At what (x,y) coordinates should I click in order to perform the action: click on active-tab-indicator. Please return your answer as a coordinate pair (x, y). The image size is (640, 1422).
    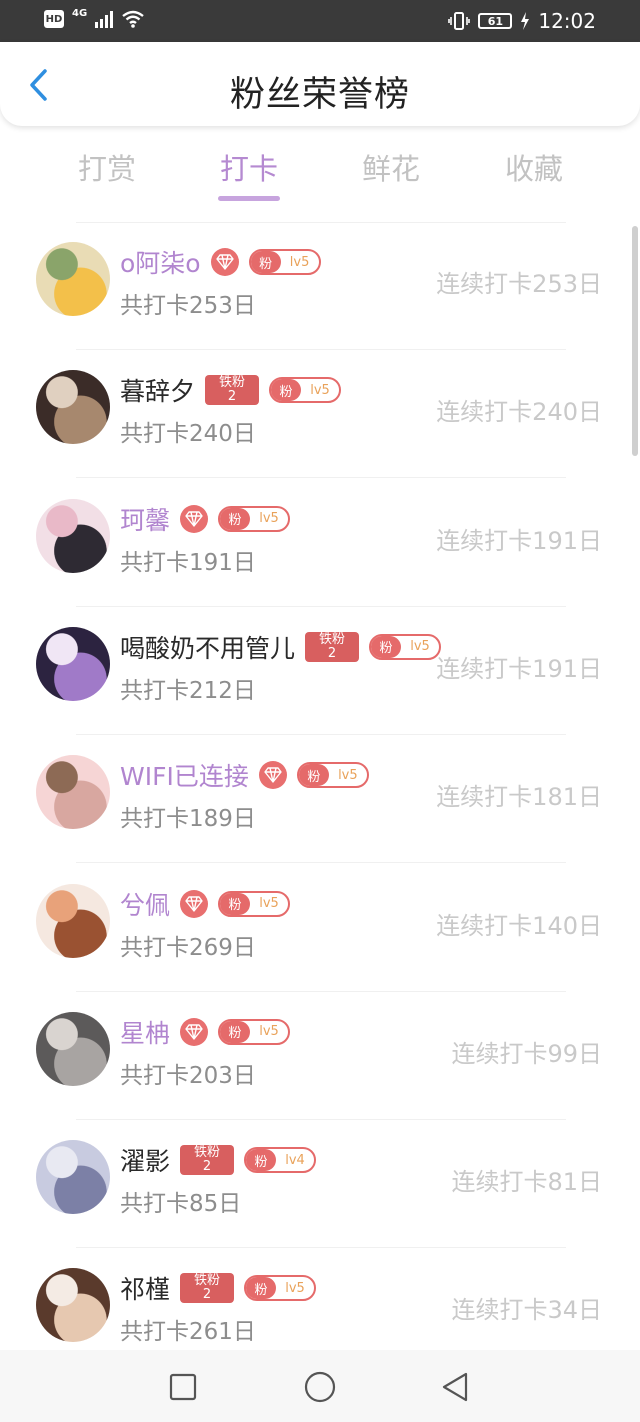
    Looking at the image, I should click on (249, 198).